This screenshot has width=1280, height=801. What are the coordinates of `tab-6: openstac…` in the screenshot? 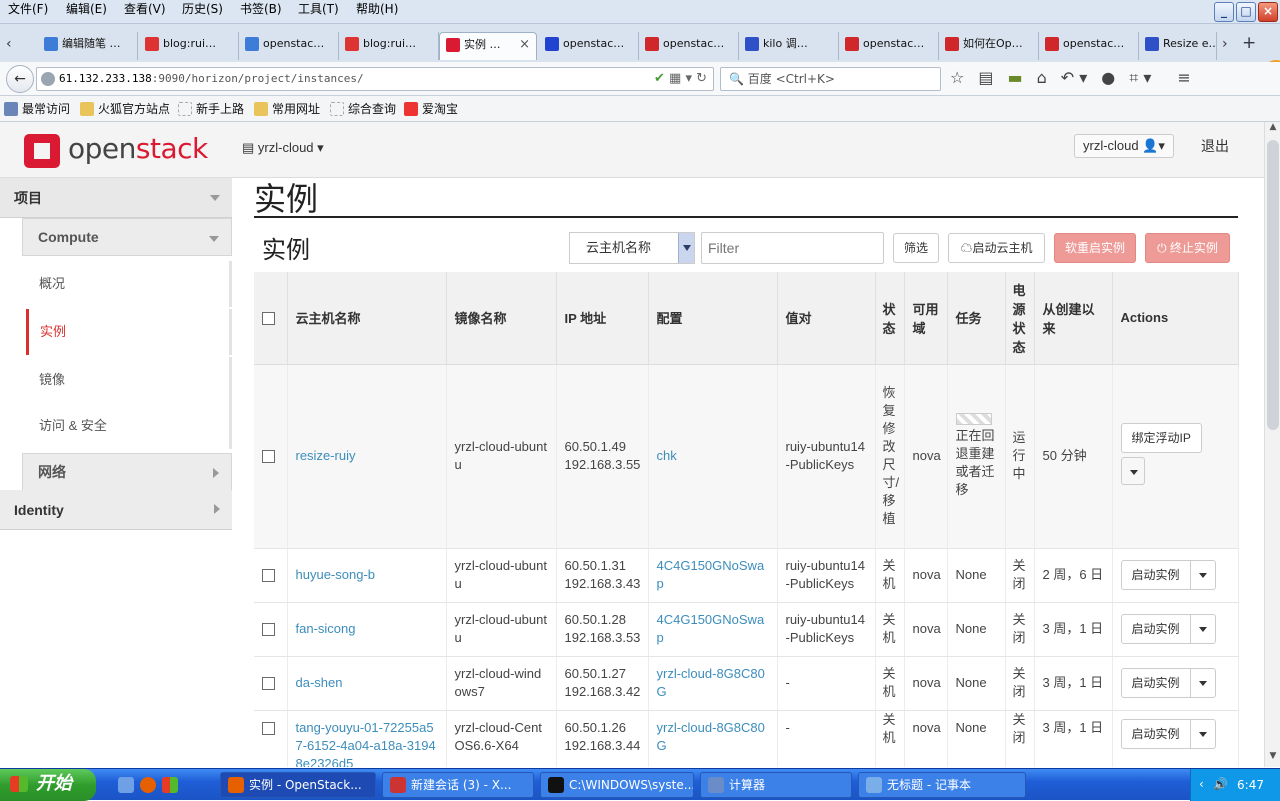 It's located at (689, 46).